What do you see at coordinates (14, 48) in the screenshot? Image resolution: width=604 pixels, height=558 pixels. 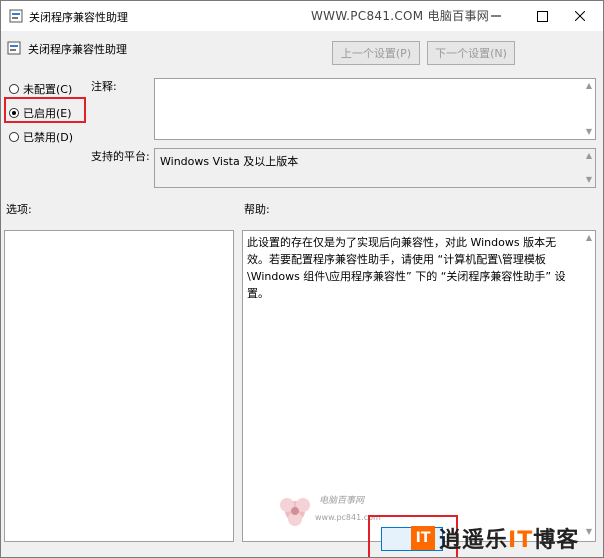 I see `policy-setting-icon` at bounding box center [14, 48].